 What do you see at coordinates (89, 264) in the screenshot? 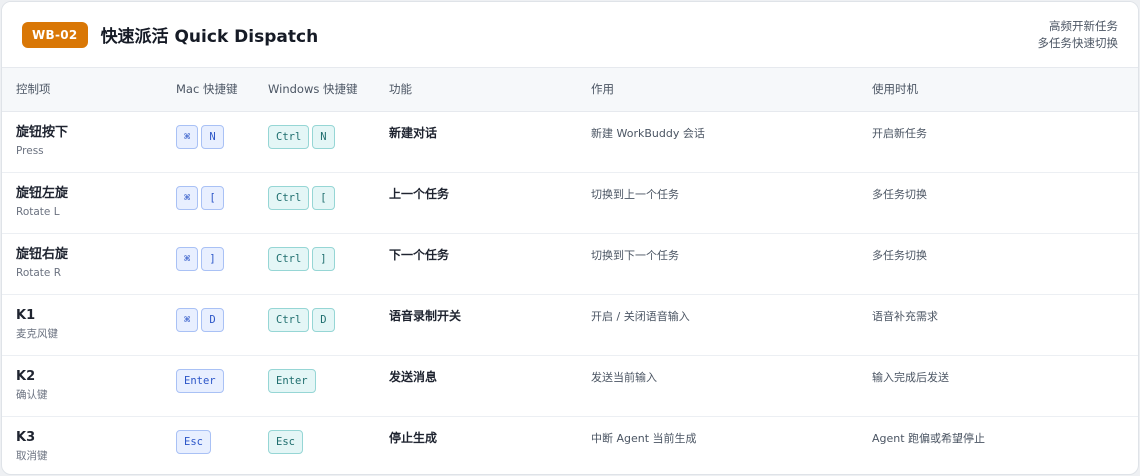
I see `control-cell: 旋钮右旋 Rotate R` at bounding box center [89, 264].